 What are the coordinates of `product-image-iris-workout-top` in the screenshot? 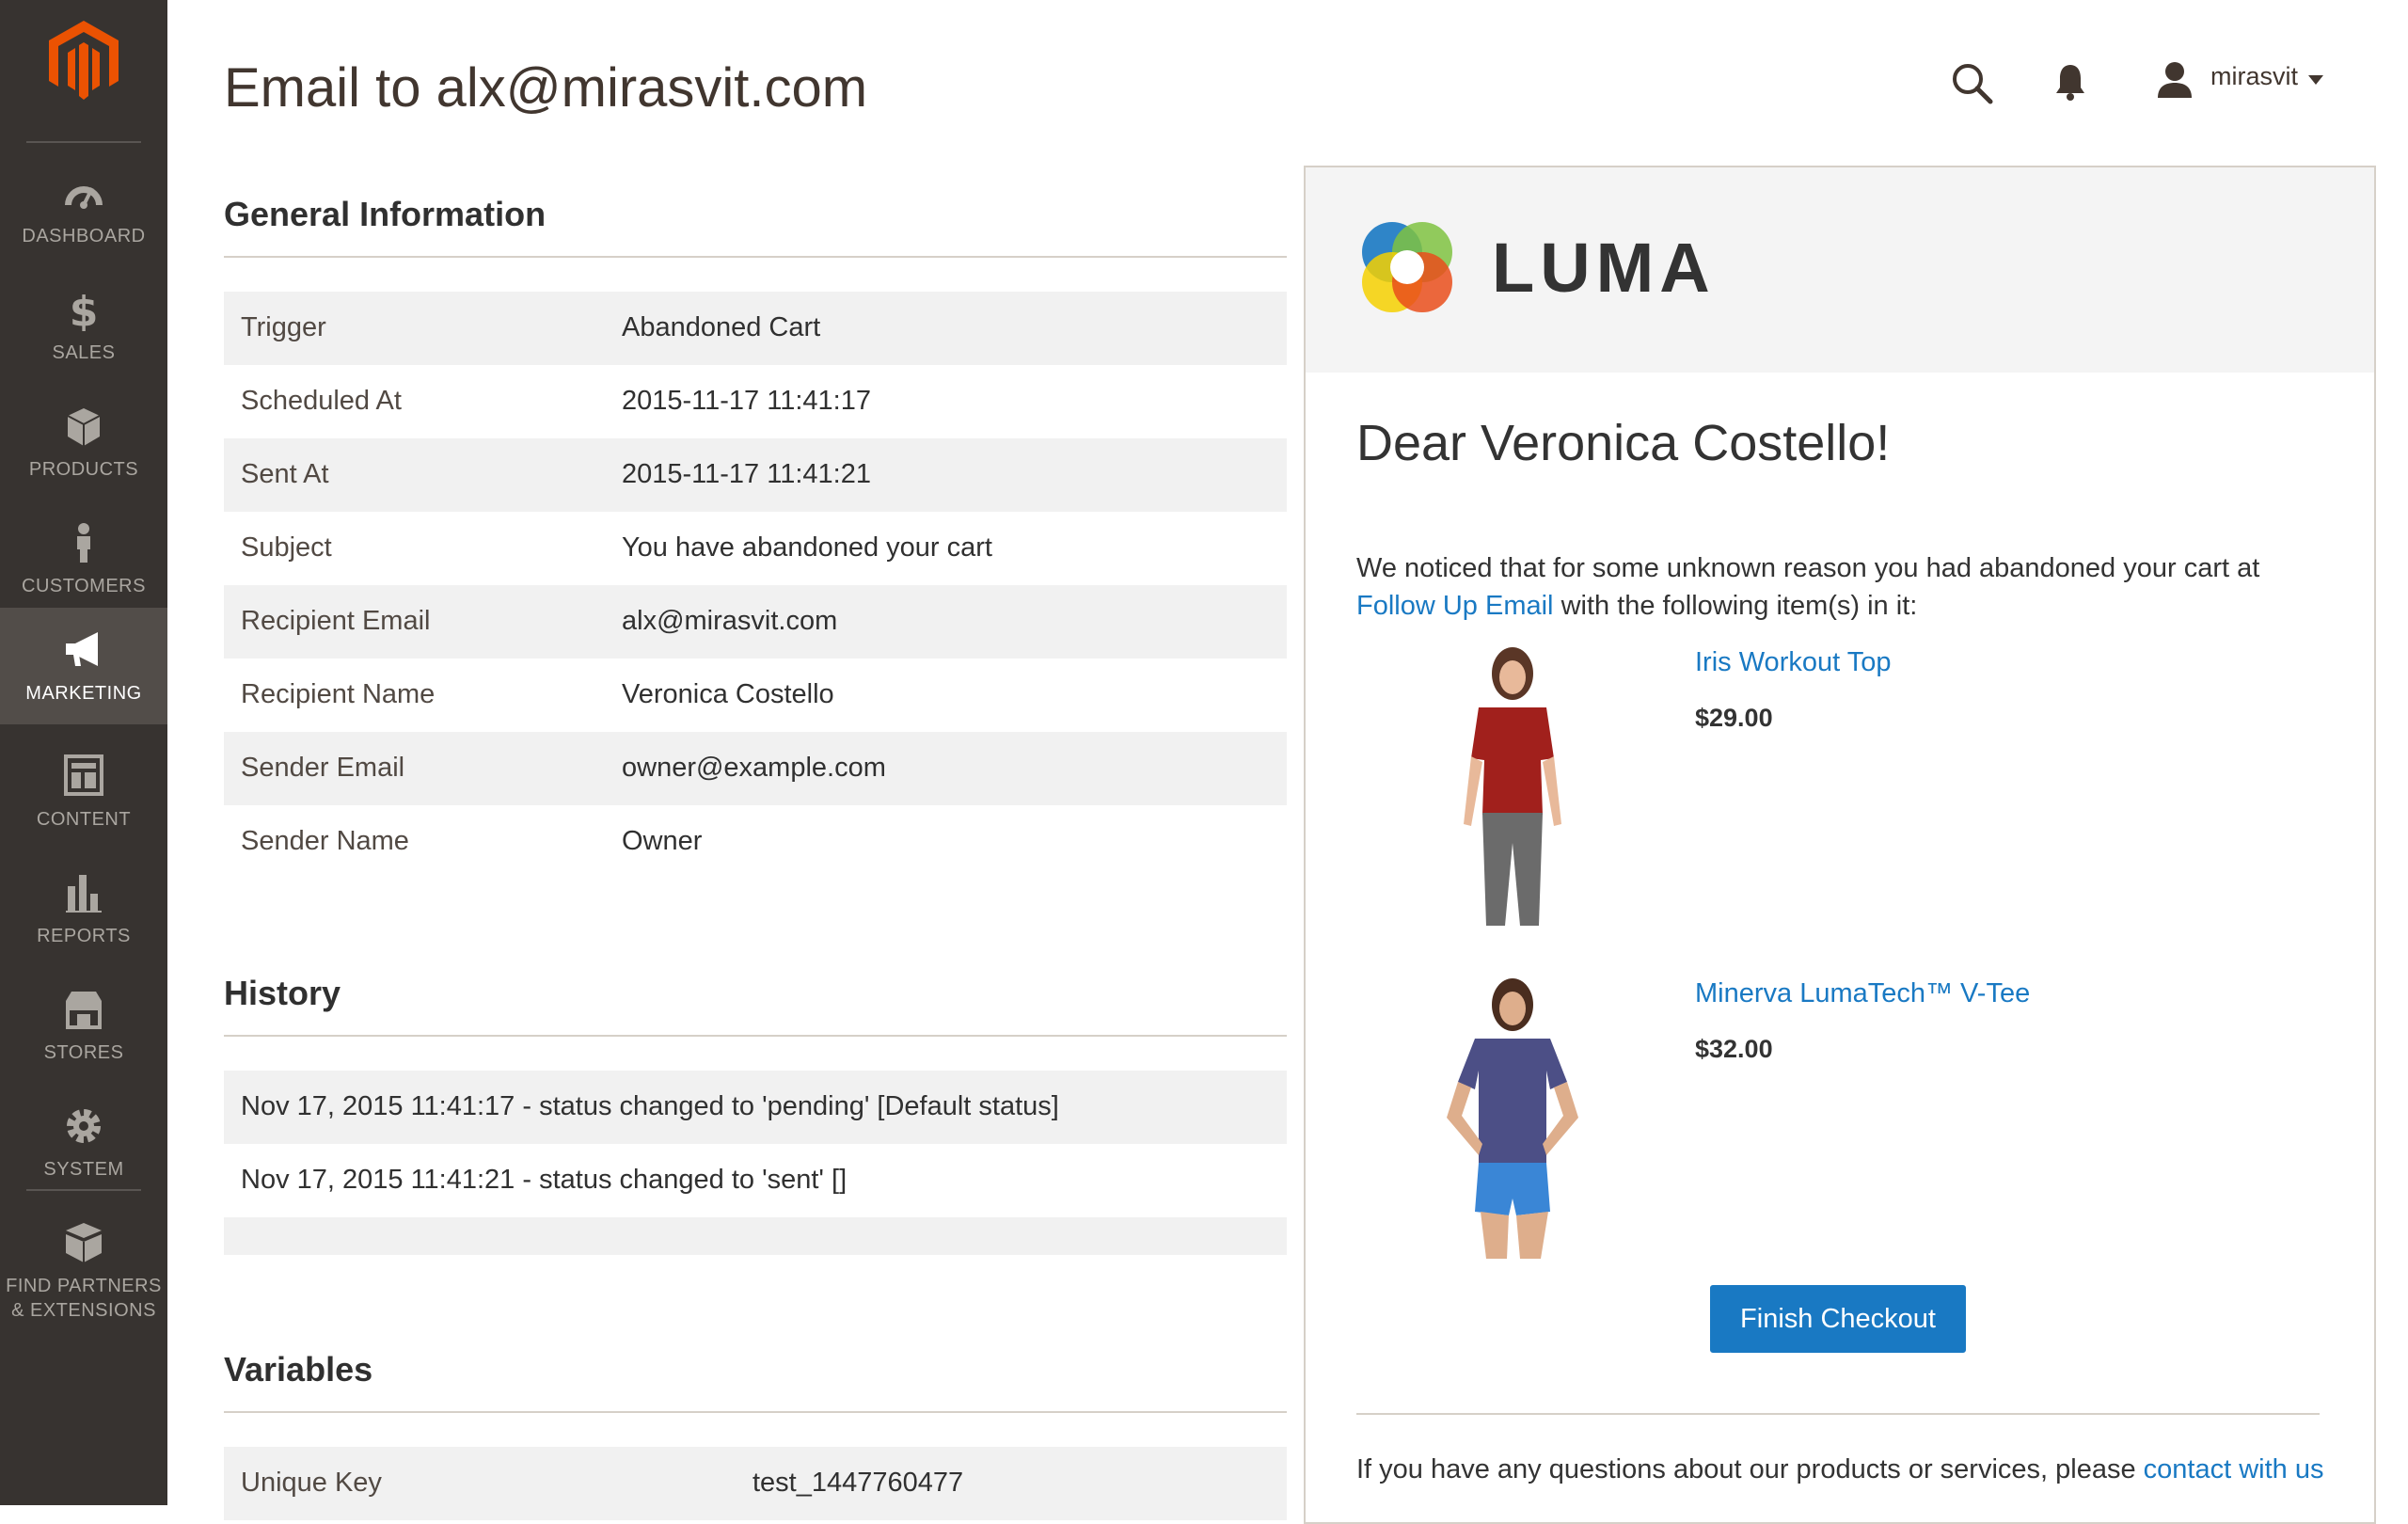 It's located at (1513, 787).